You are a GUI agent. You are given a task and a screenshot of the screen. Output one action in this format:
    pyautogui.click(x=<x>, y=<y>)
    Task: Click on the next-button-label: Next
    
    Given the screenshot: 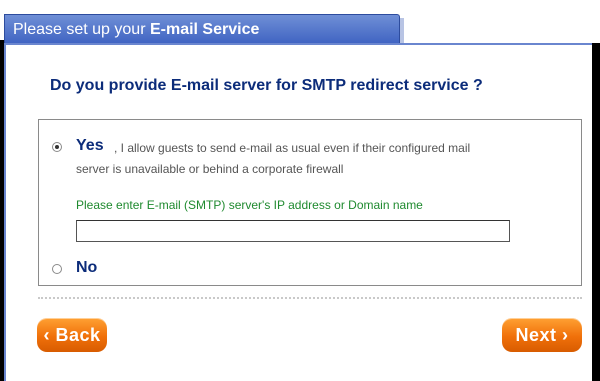 What is the action you would take?
    pyautogui.click(x=536, y=335)
    